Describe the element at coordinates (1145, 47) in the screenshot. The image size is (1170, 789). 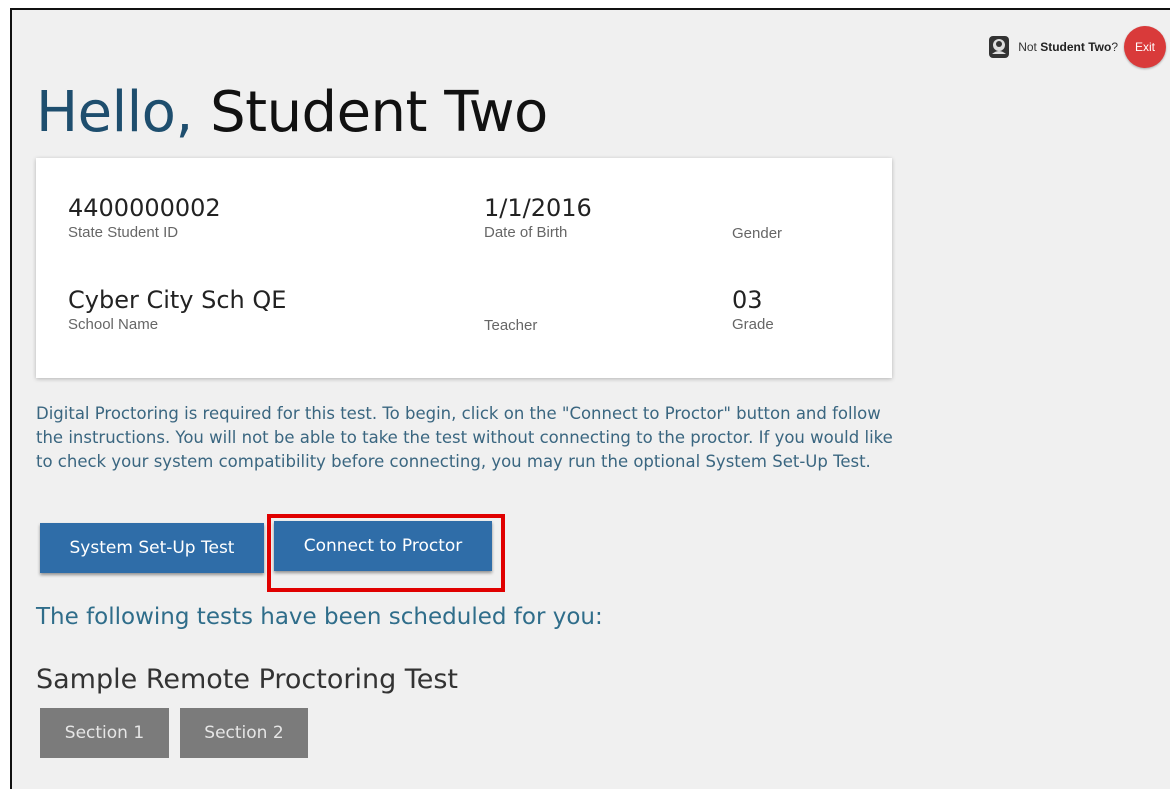
I see `exit-button: Exit` at that location.